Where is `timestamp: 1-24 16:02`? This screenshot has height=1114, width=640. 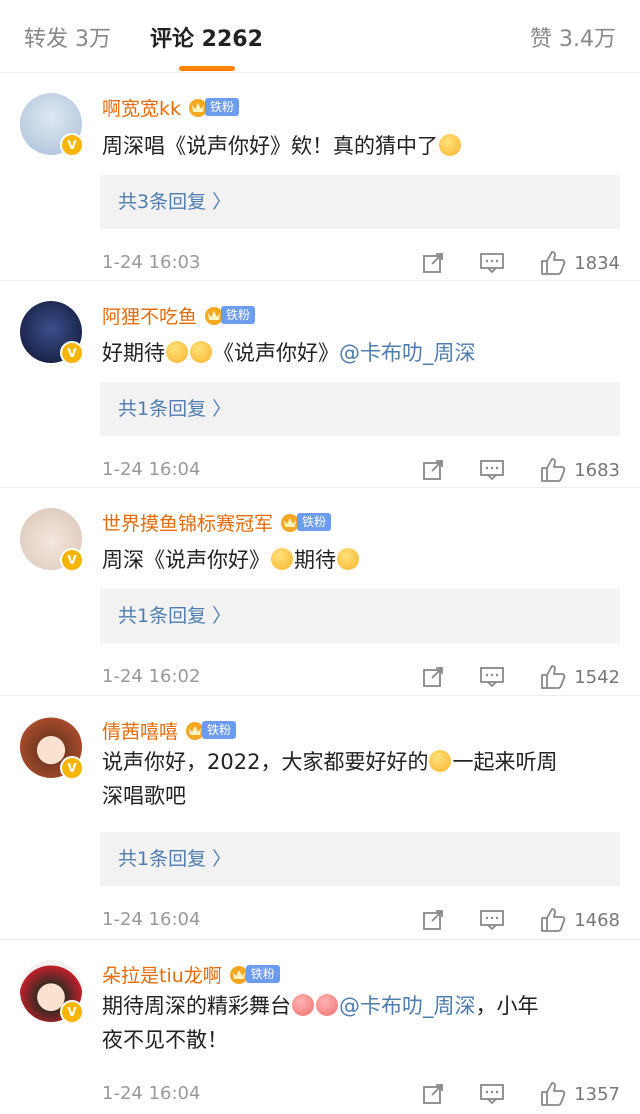 timestamp: 1-24 16:02 is located at coordinates (151, 676).